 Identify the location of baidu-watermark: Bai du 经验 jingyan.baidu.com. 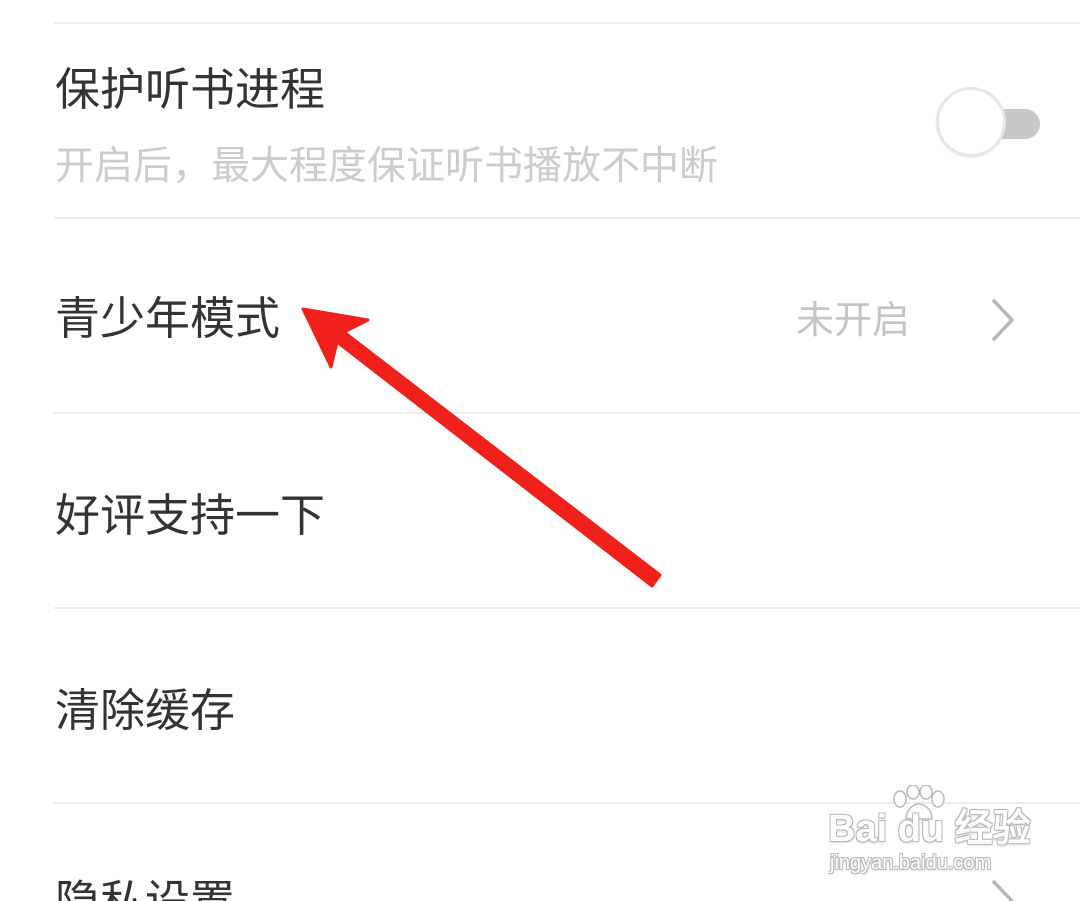
(928, 833).